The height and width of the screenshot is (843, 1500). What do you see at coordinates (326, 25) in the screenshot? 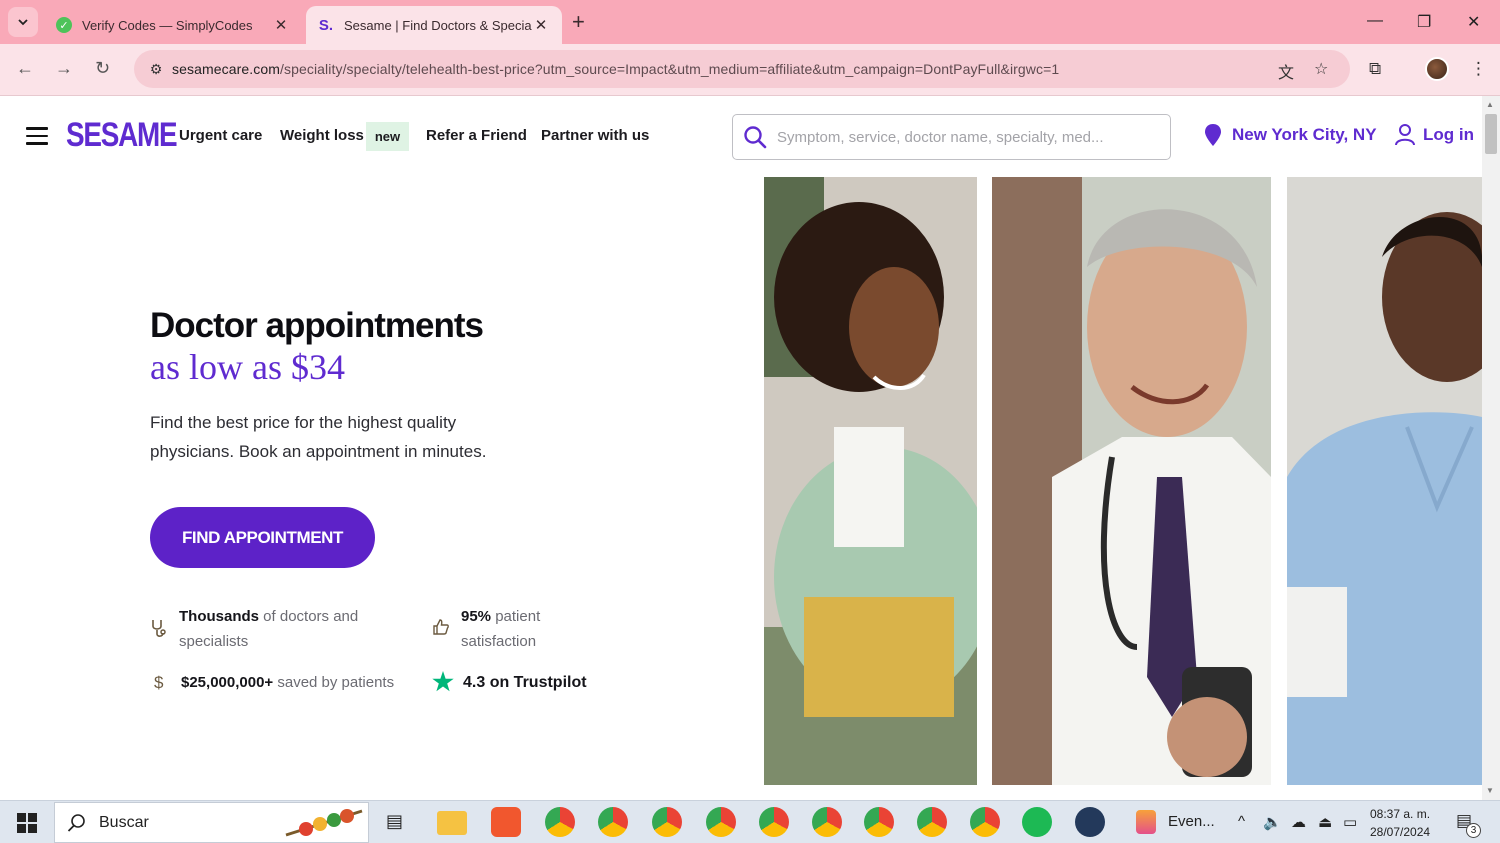
I see `sesame-favicon-icon: S.` at bounding box center [326, 25].